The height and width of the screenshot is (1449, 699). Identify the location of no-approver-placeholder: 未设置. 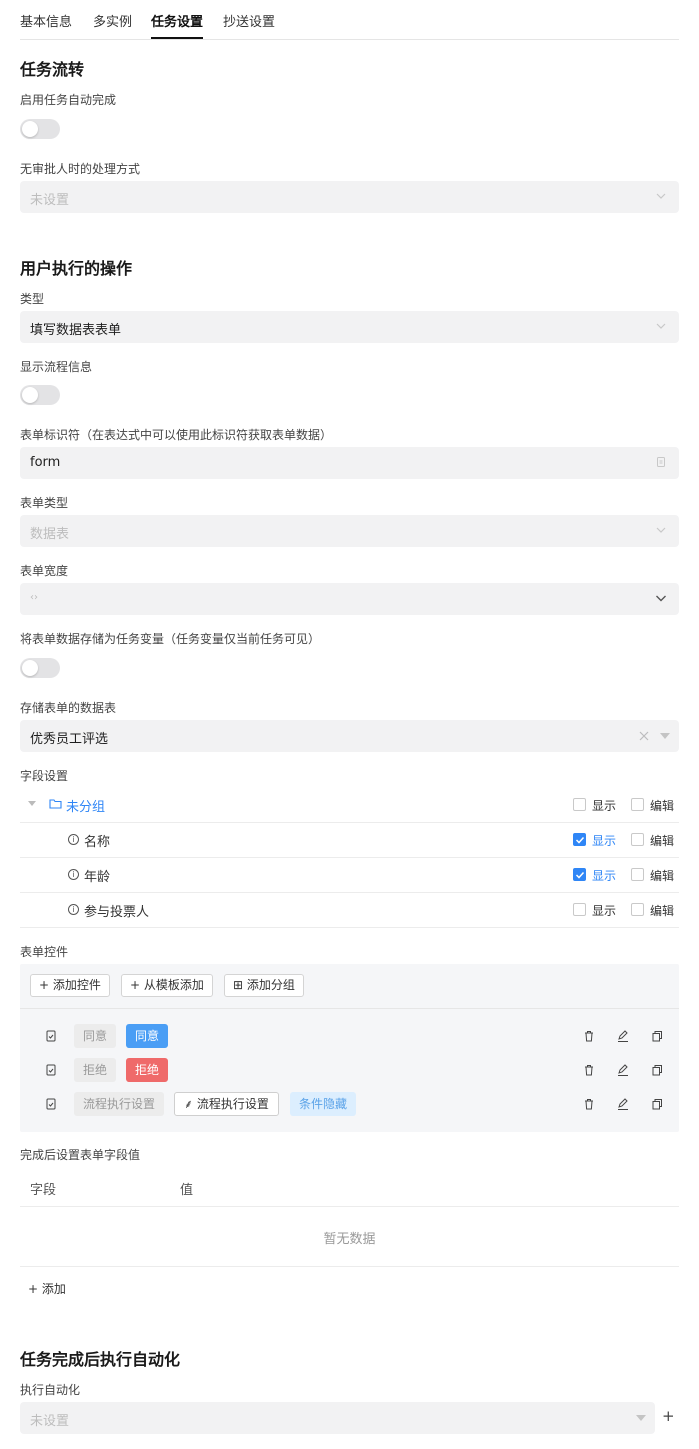
(50, 200).